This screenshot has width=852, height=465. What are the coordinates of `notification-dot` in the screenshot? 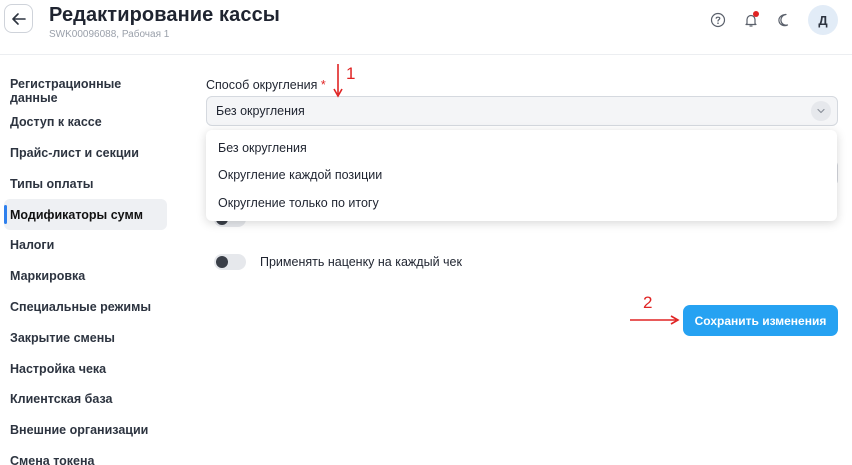 It's located at (756, 14).